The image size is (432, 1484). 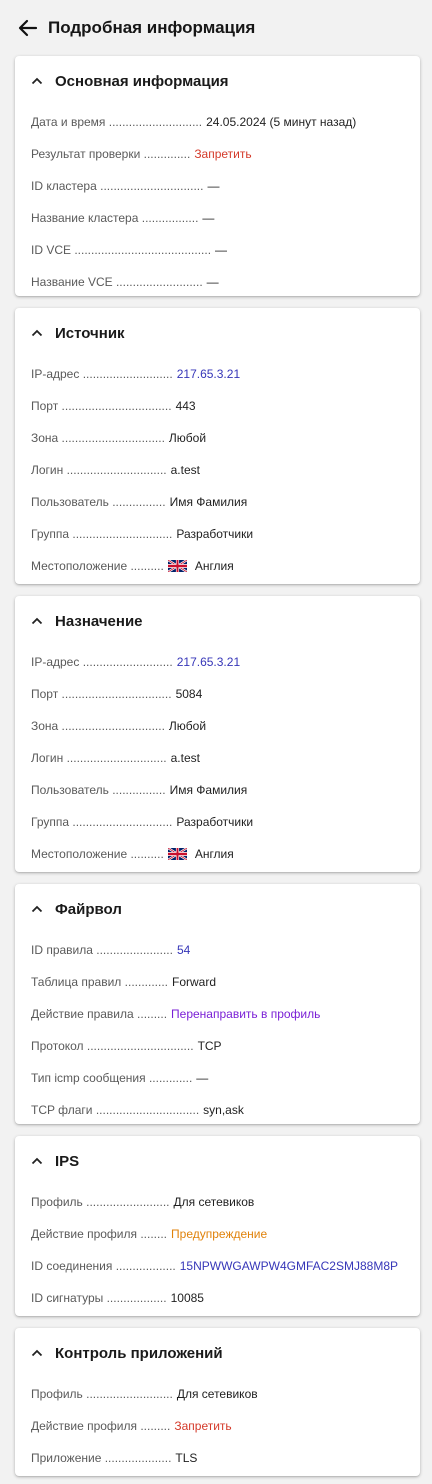 I want to click on row-user: Пользователь ................ Имя Фамилия, so click(x=217, y=790).